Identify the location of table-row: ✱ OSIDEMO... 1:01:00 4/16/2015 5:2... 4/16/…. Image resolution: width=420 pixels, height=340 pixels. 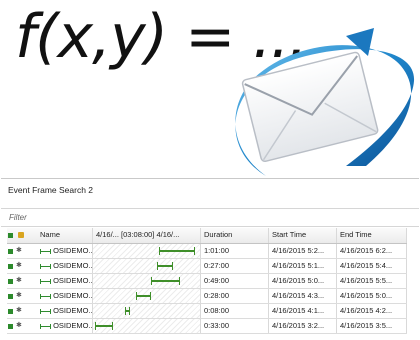
(207, 251).